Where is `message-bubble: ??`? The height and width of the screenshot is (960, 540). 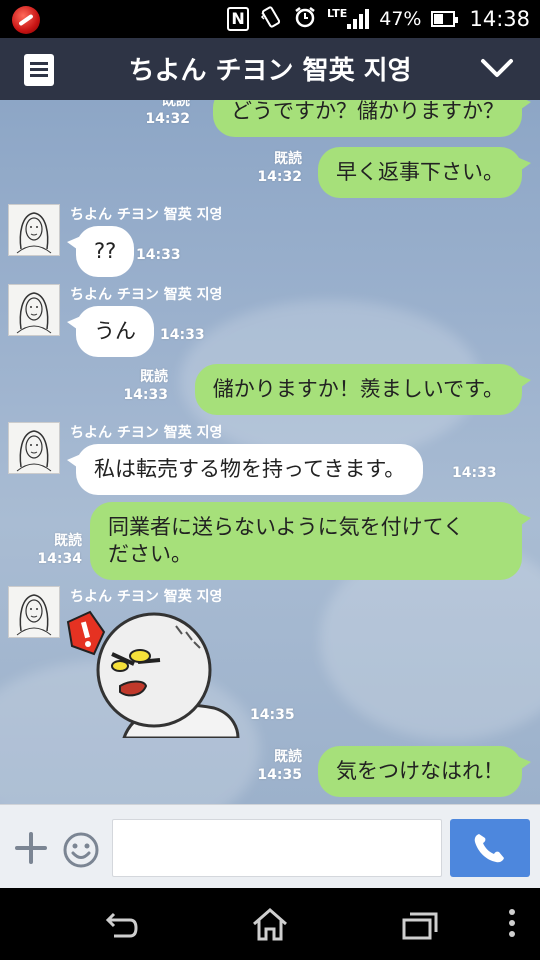 message-bubble: ?? is located at coordinates (100, 251).